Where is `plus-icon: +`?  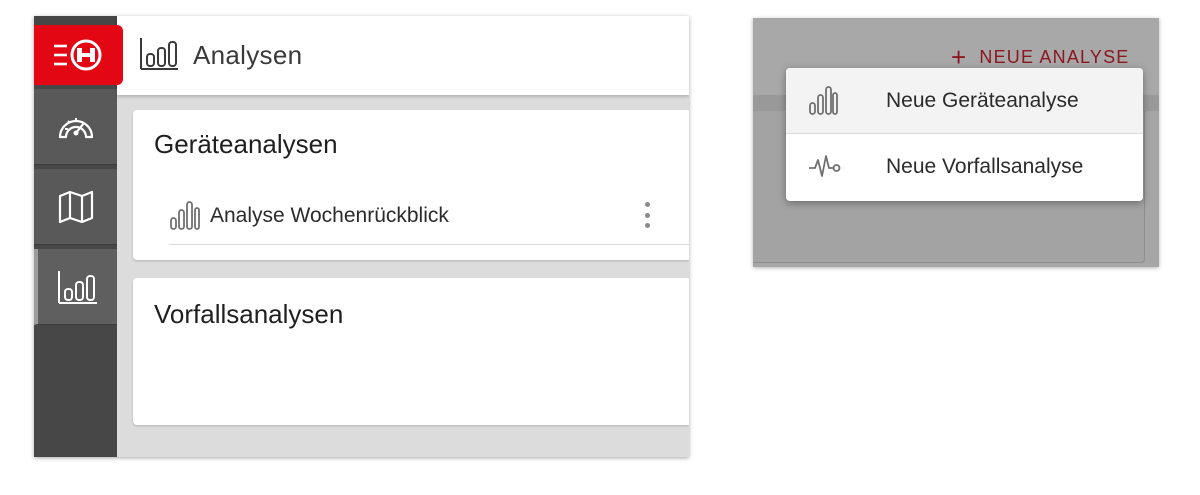 plus-icon: + is located at coordinates (959, 57).